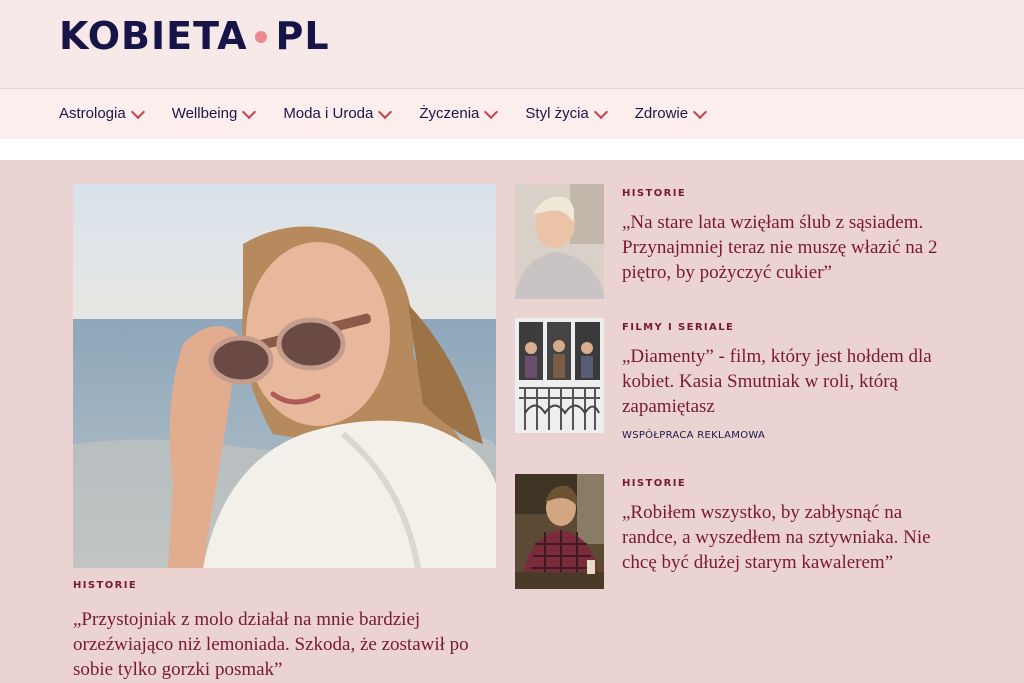 This screenshot has width=1024, height=683. I want to click on nav-item-moda-i-uroda: Moda i Uroda, so click(338, 113).